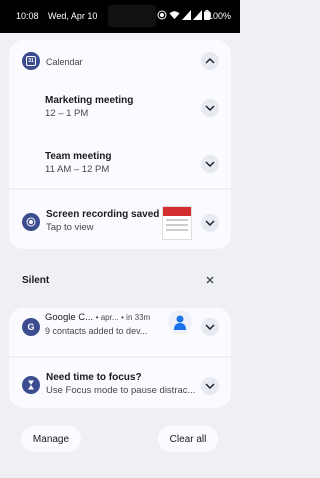 The image size is (320, 478). I want to click on manage-button: Manage, so click(51, 439).